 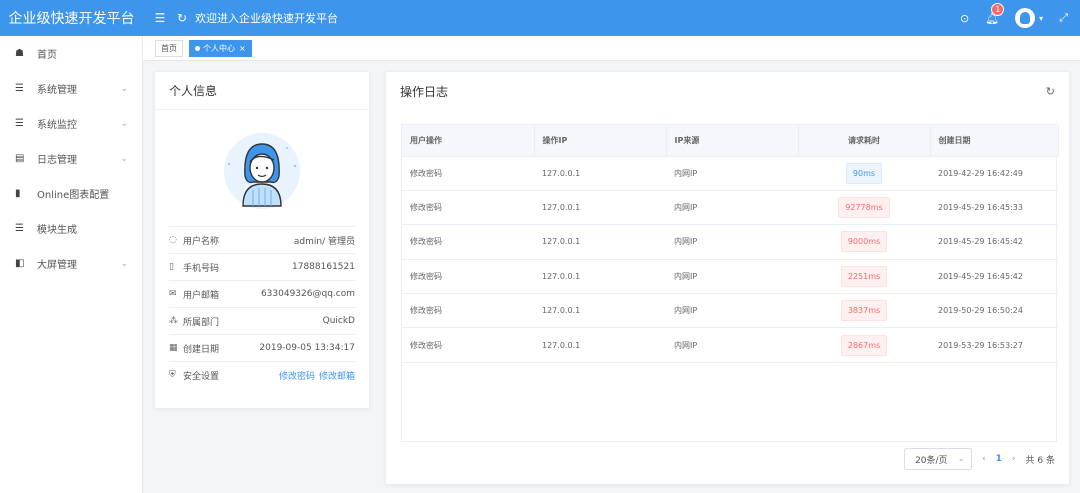 What do you see at coordinates (1041, 18) in the screenshot?
I see `chevron-down-icon: ▾` at bounding box center [1041, 18].